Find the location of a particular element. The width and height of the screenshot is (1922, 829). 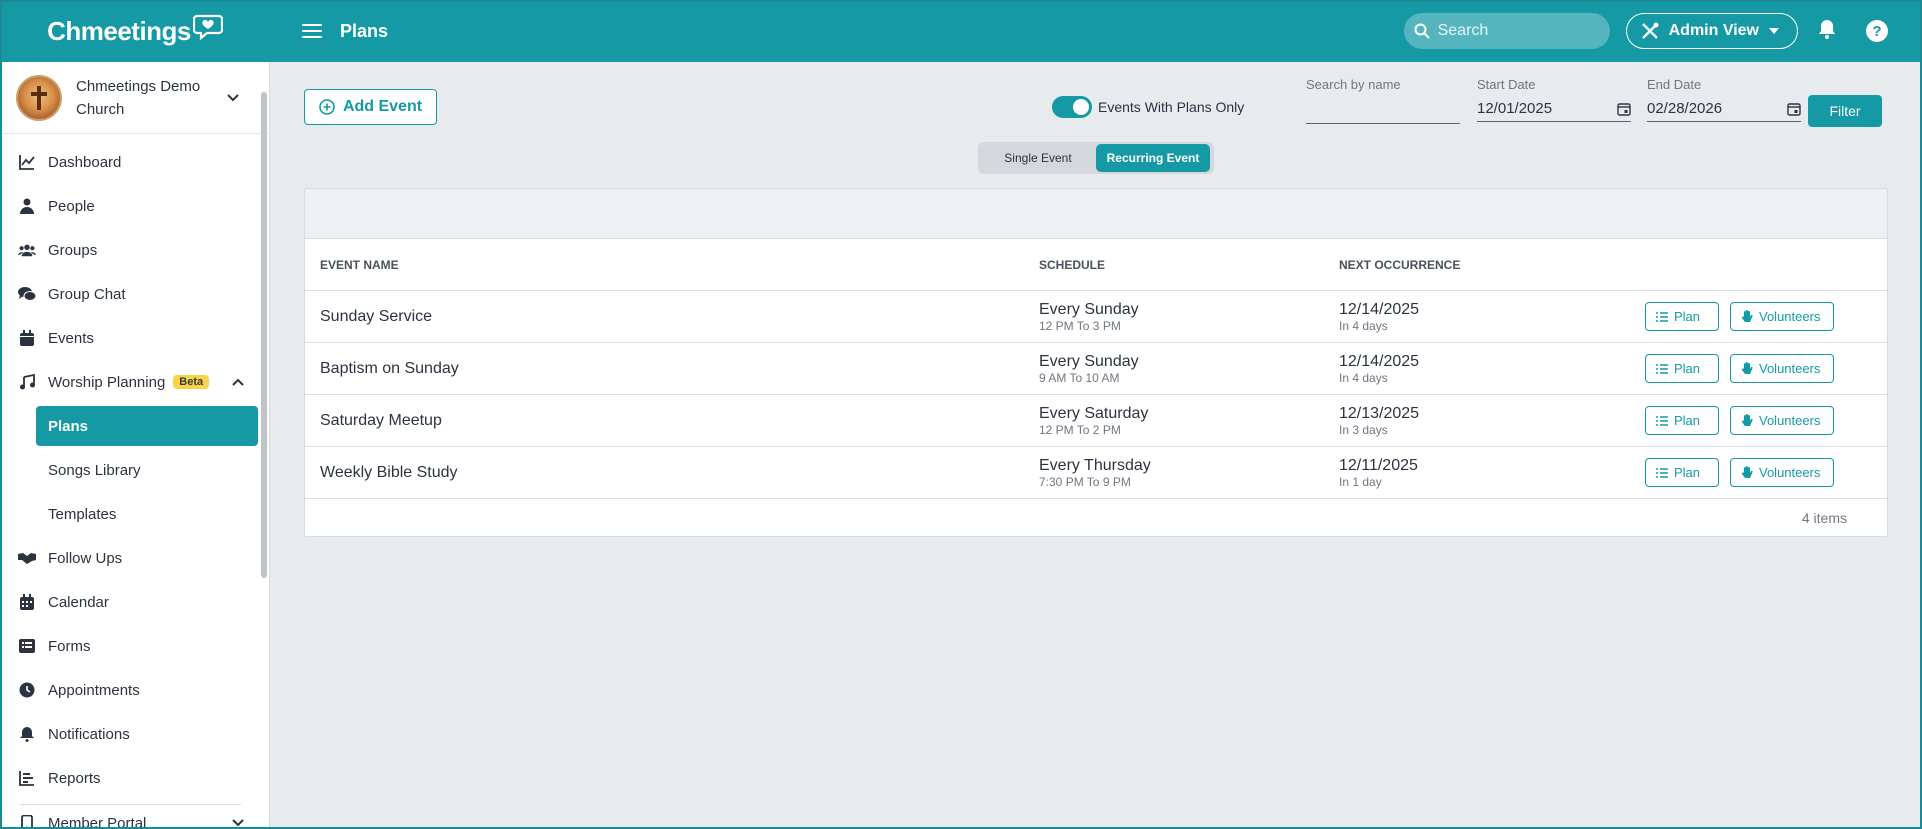

sidebar-item-dashboard: Dashboard is located at coordinates (134, 162).